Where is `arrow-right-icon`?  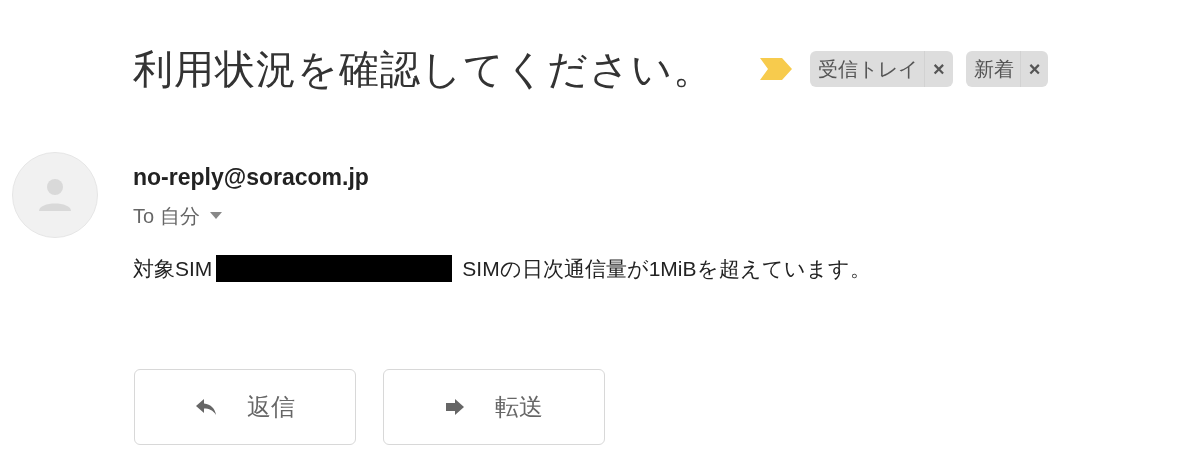 arrow-right-icon is located at coordinates (455, 407).